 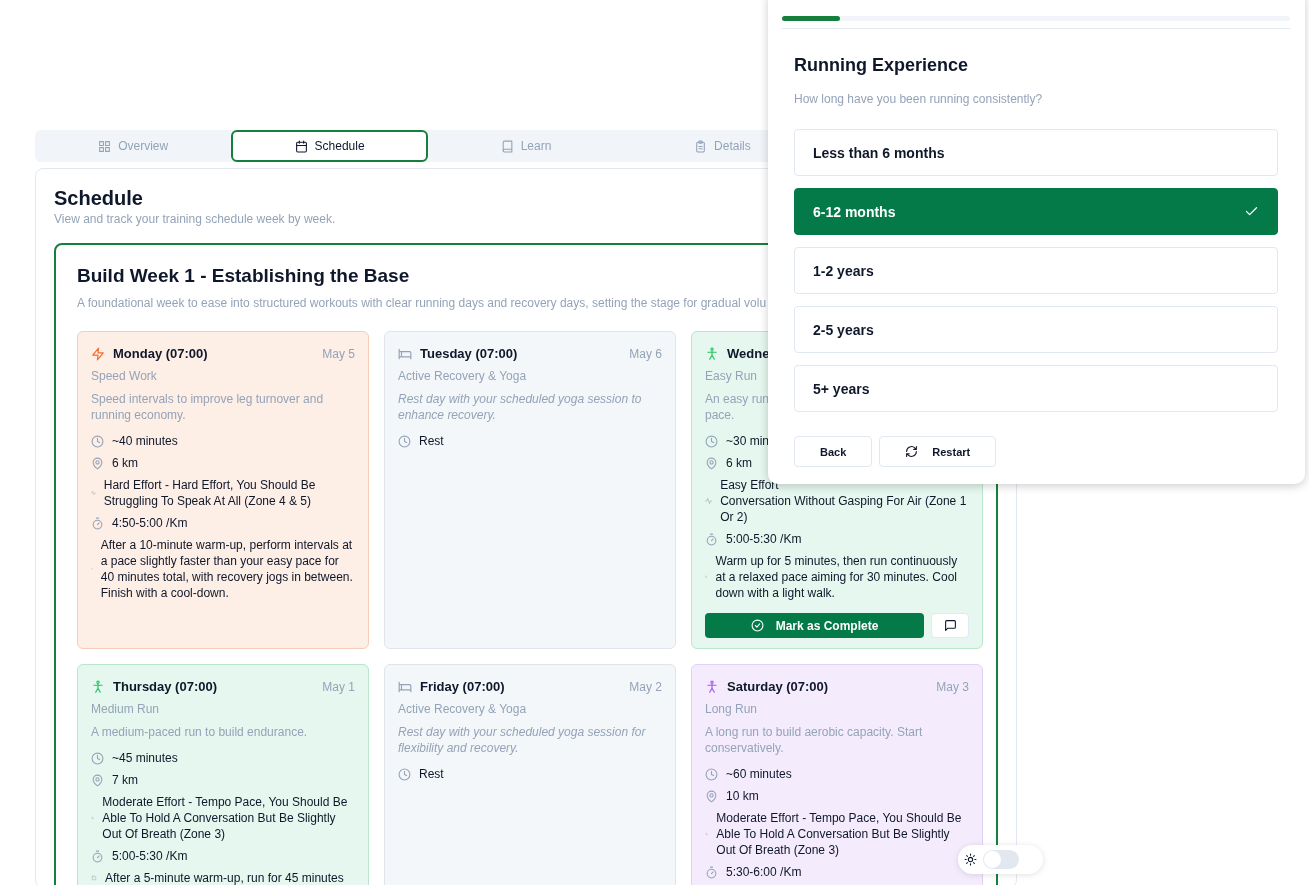 What do you see at coordinates (98, 353) in the screenshot?
I see `lightning-icon` at bounding box center [98, 353].